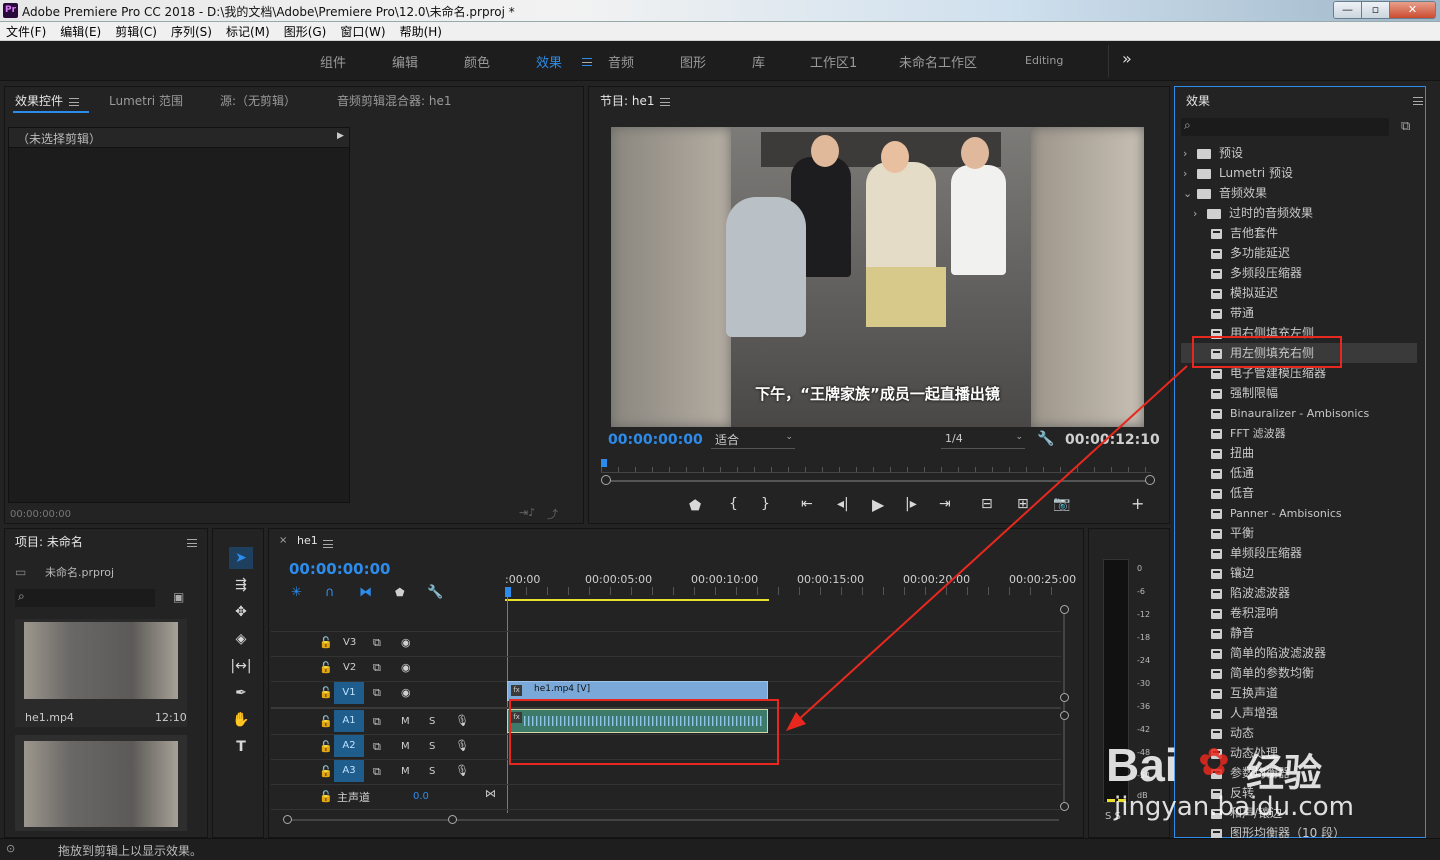  What do you see at coordinates (1267, 352) in the screenshot?
I see `highlight-box-effect` at bounding box center [1267, 352].